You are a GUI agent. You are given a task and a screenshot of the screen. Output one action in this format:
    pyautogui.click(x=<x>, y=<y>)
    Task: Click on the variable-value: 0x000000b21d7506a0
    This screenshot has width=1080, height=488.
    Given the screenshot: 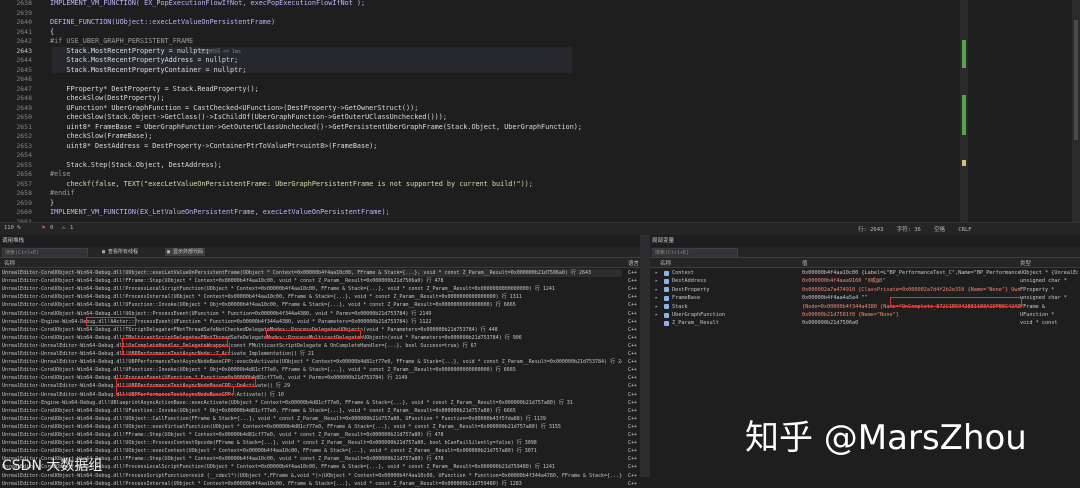 What is the action you would take?
    pyautogui.click(x=911, y=323)
    